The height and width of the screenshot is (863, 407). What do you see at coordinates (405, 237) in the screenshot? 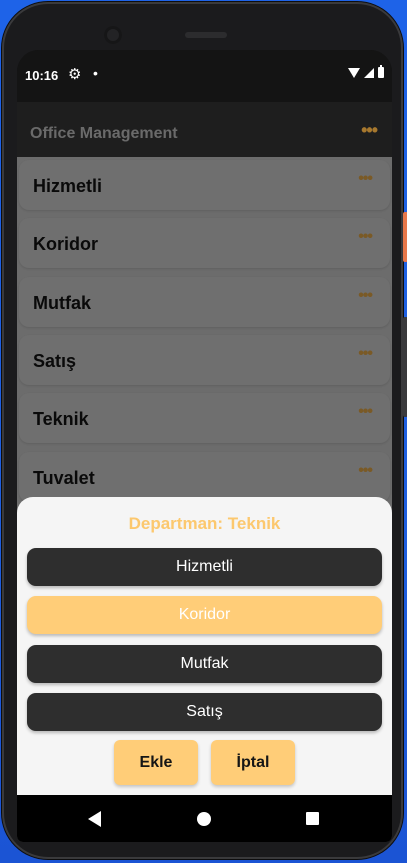
I see `power-button` at bounding box center [405, 237].